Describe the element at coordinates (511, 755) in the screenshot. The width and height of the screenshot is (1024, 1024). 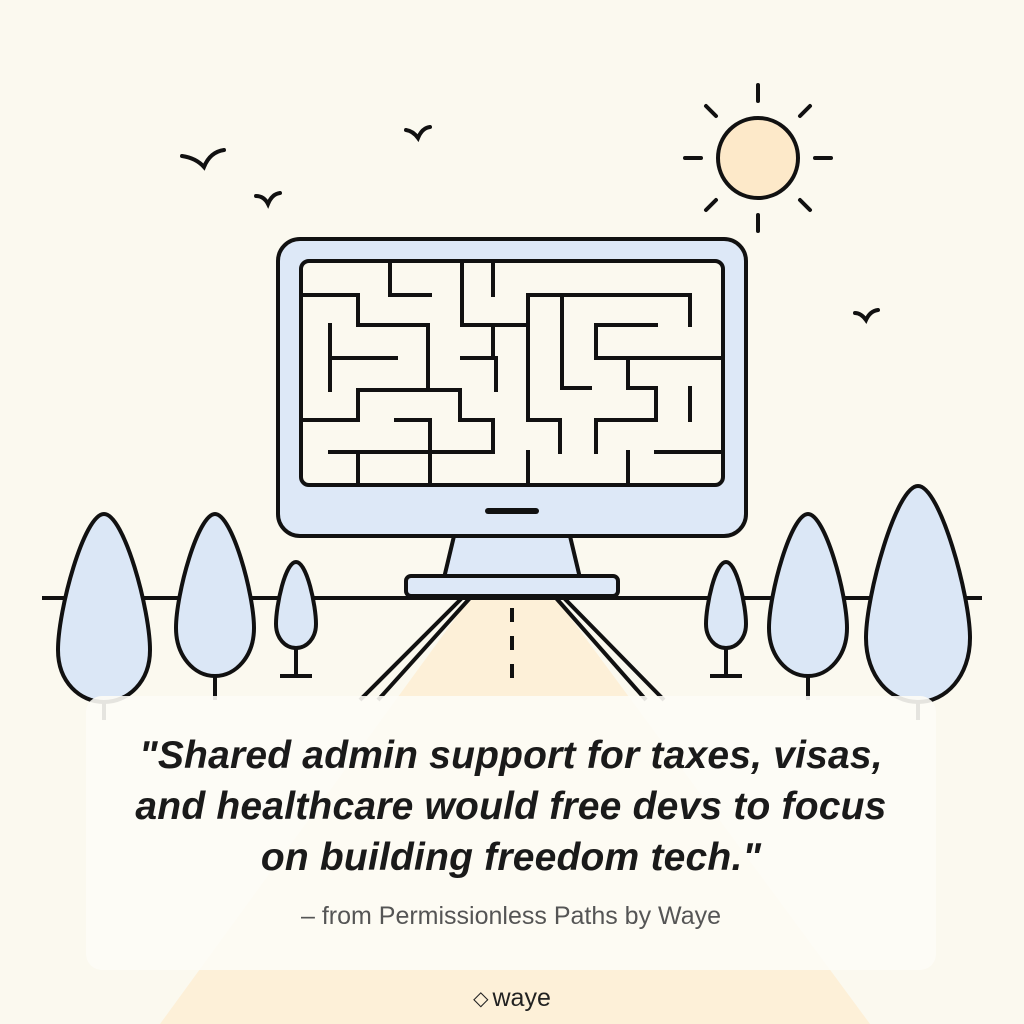
I see `quote-line: "Shared admin support for taxes, visas,` at that location.